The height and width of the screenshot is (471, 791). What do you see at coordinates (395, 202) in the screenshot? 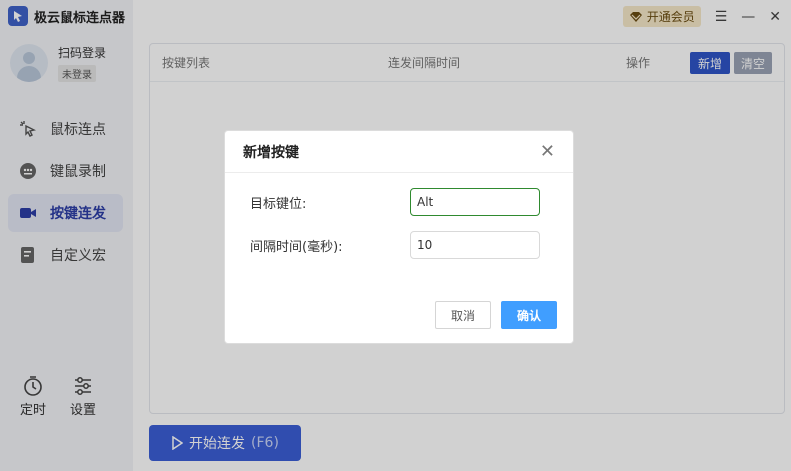
I see `target-key-row: 目标键位: Alt` at bounding box center [395, 202].